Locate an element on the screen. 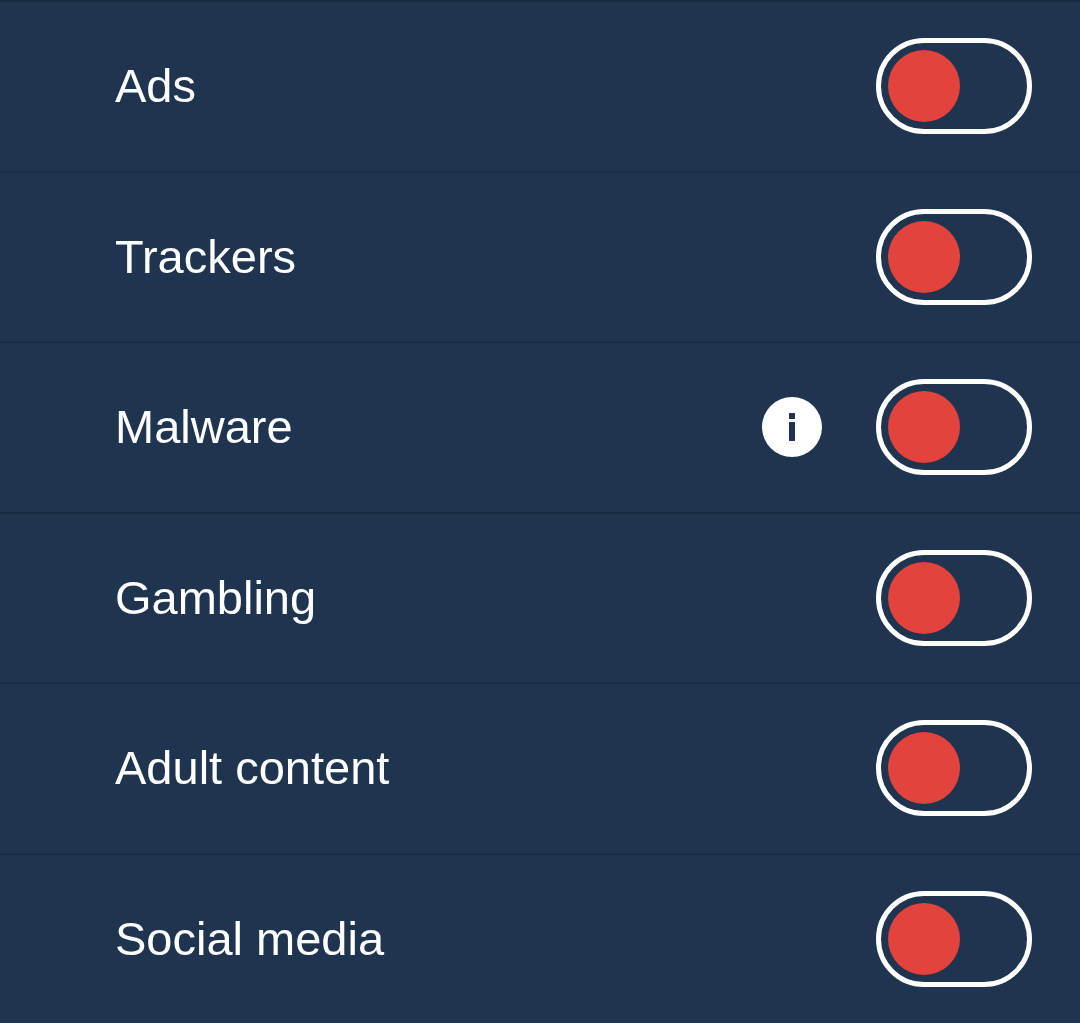 The image size is (1080, 1023). row-label: Social media is located at coordinates (250, 938).